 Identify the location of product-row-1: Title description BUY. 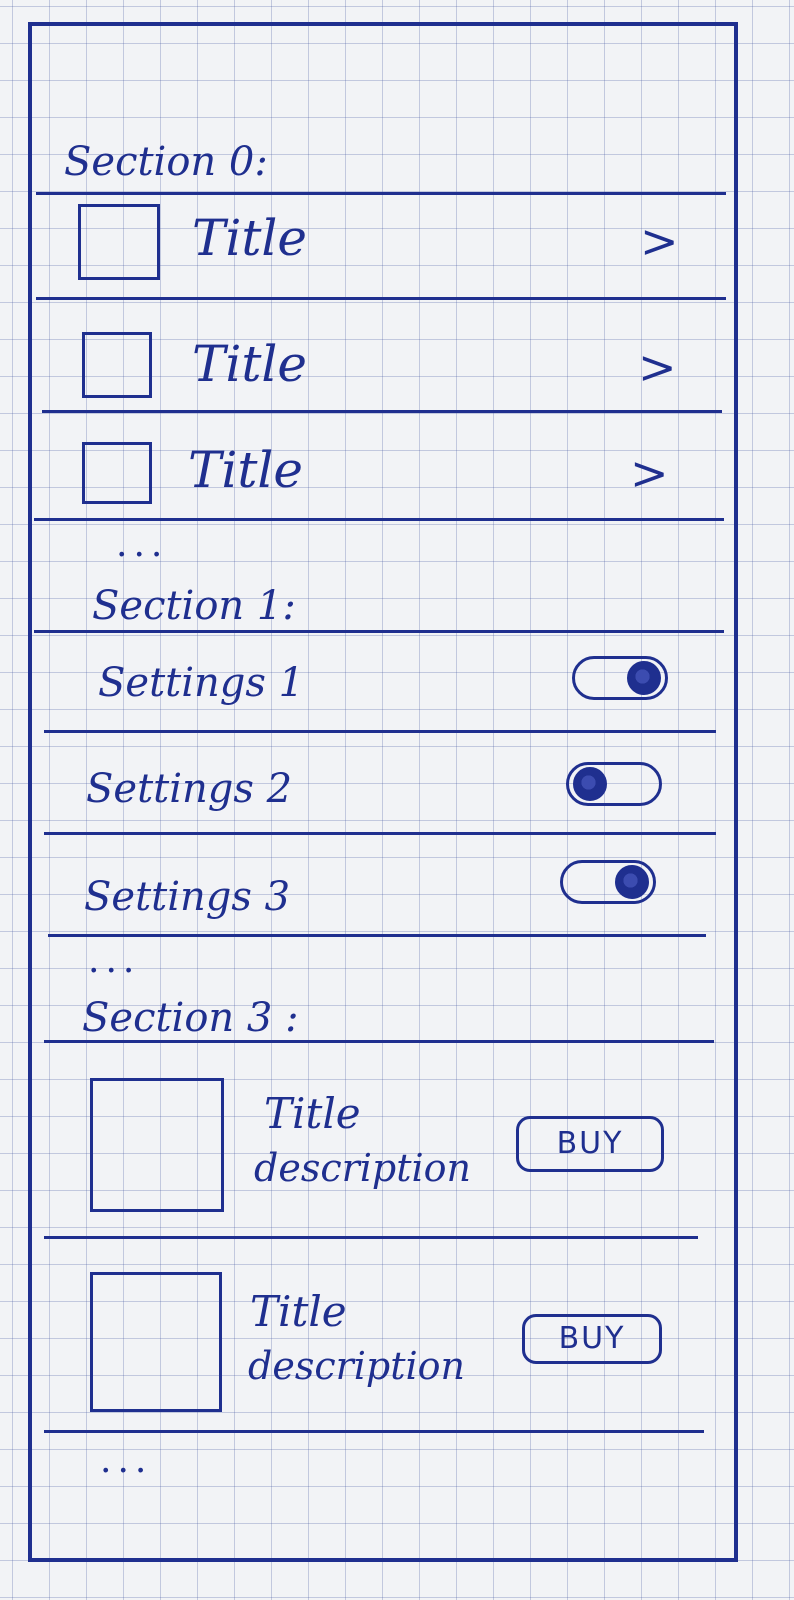
(381, 1140).